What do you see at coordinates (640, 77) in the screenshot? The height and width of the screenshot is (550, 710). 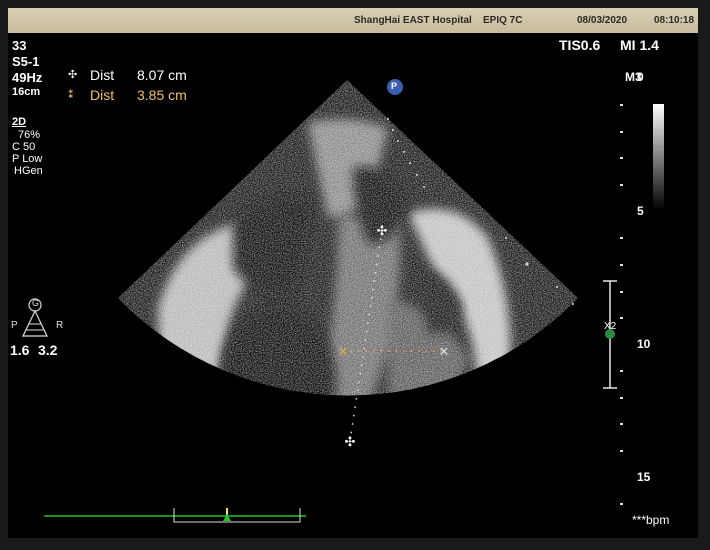 I see `depth-label-0cm: 0` at bounding box center [640, 77].